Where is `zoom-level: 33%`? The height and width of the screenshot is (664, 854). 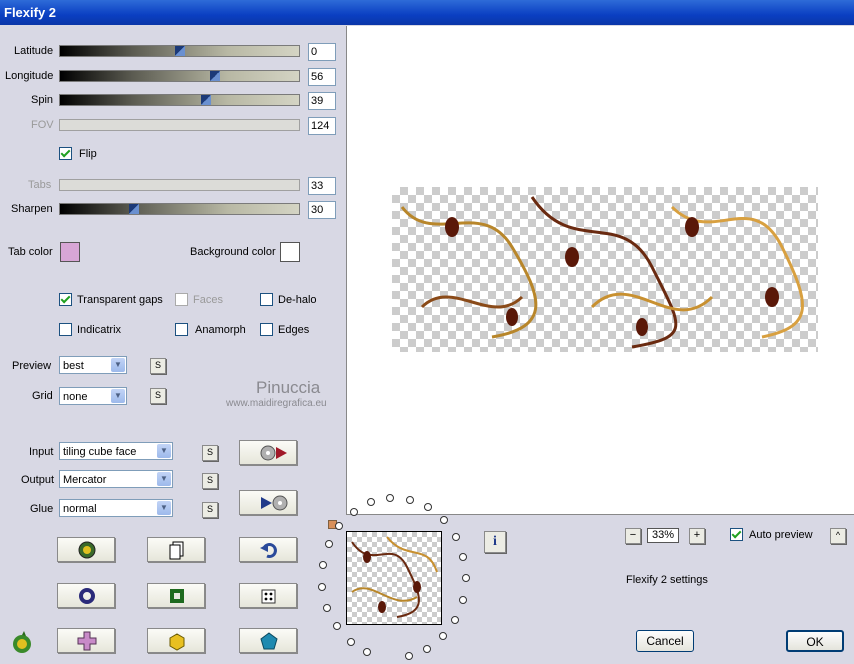
zoom-level: 33% is located at coordinates (663, 535).